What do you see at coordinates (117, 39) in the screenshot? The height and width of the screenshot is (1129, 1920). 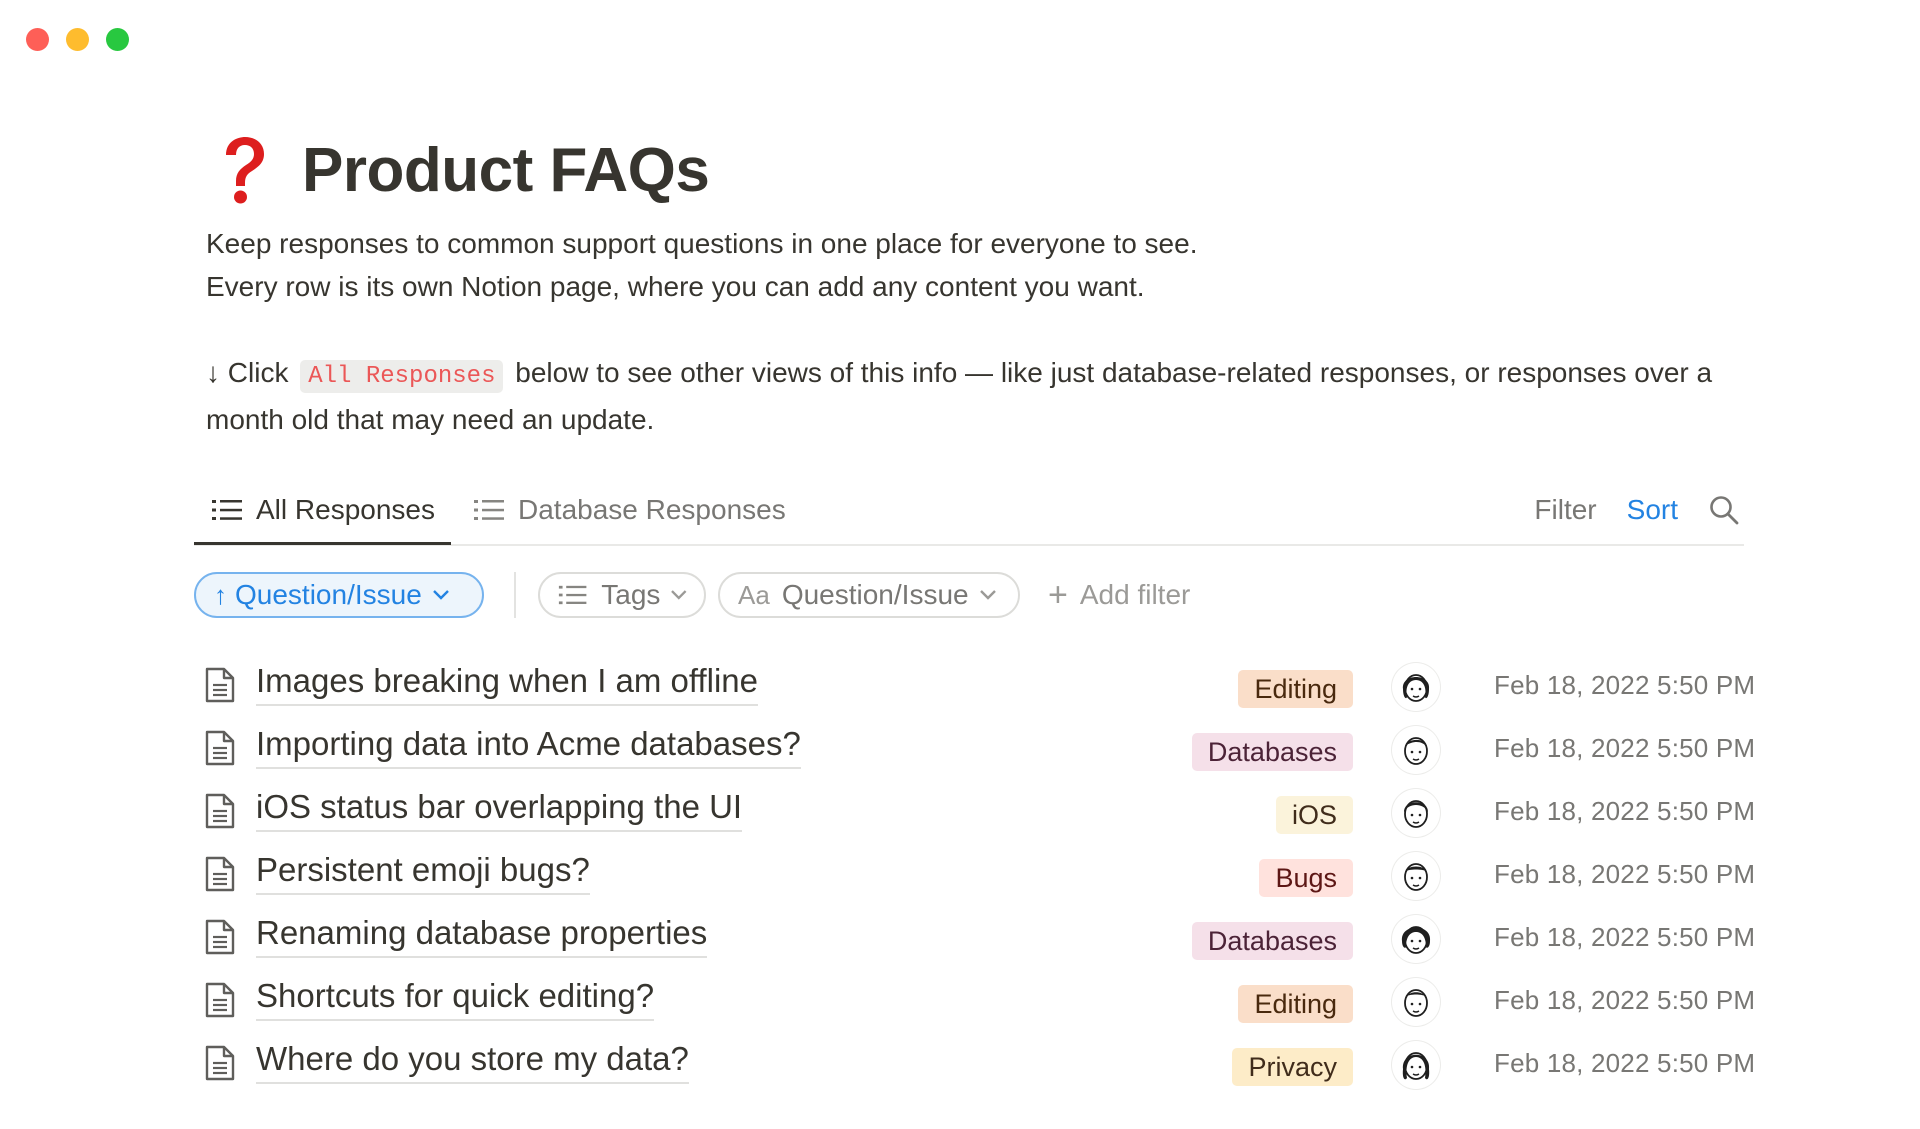 I see `maximize-window-button` at bounding box center [117, 39].